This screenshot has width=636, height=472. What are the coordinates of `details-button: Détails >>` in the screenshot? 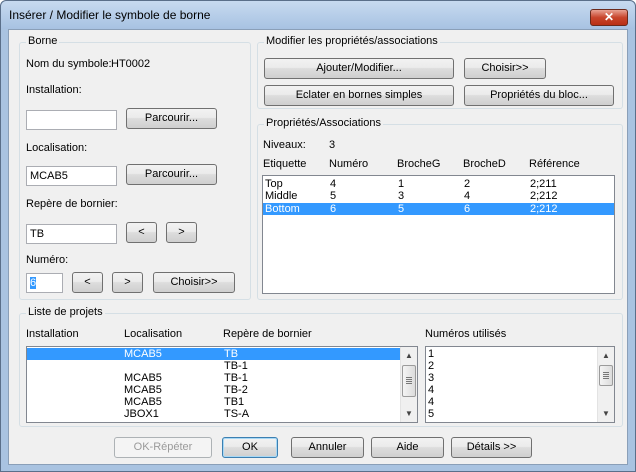 It's located at (491, 447).